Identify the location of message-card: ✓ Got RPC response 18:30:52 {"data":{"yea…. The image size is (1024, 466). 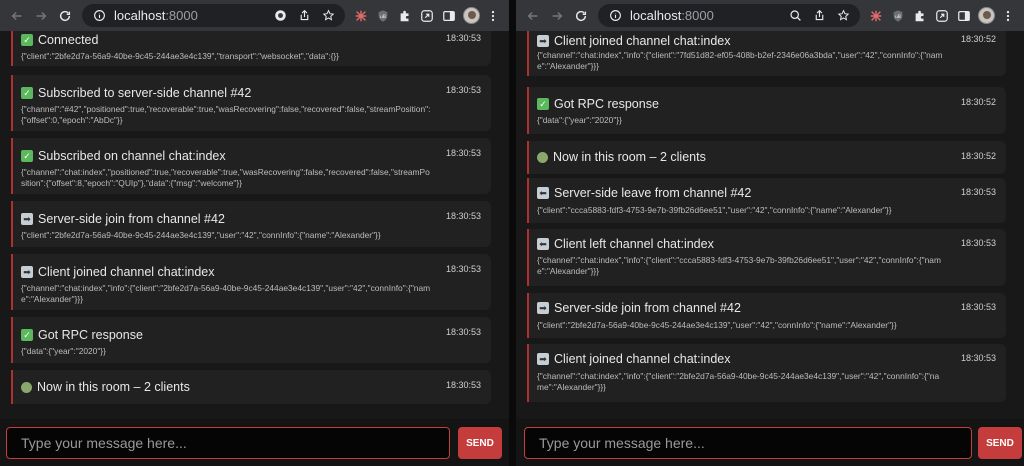
(766, 110).